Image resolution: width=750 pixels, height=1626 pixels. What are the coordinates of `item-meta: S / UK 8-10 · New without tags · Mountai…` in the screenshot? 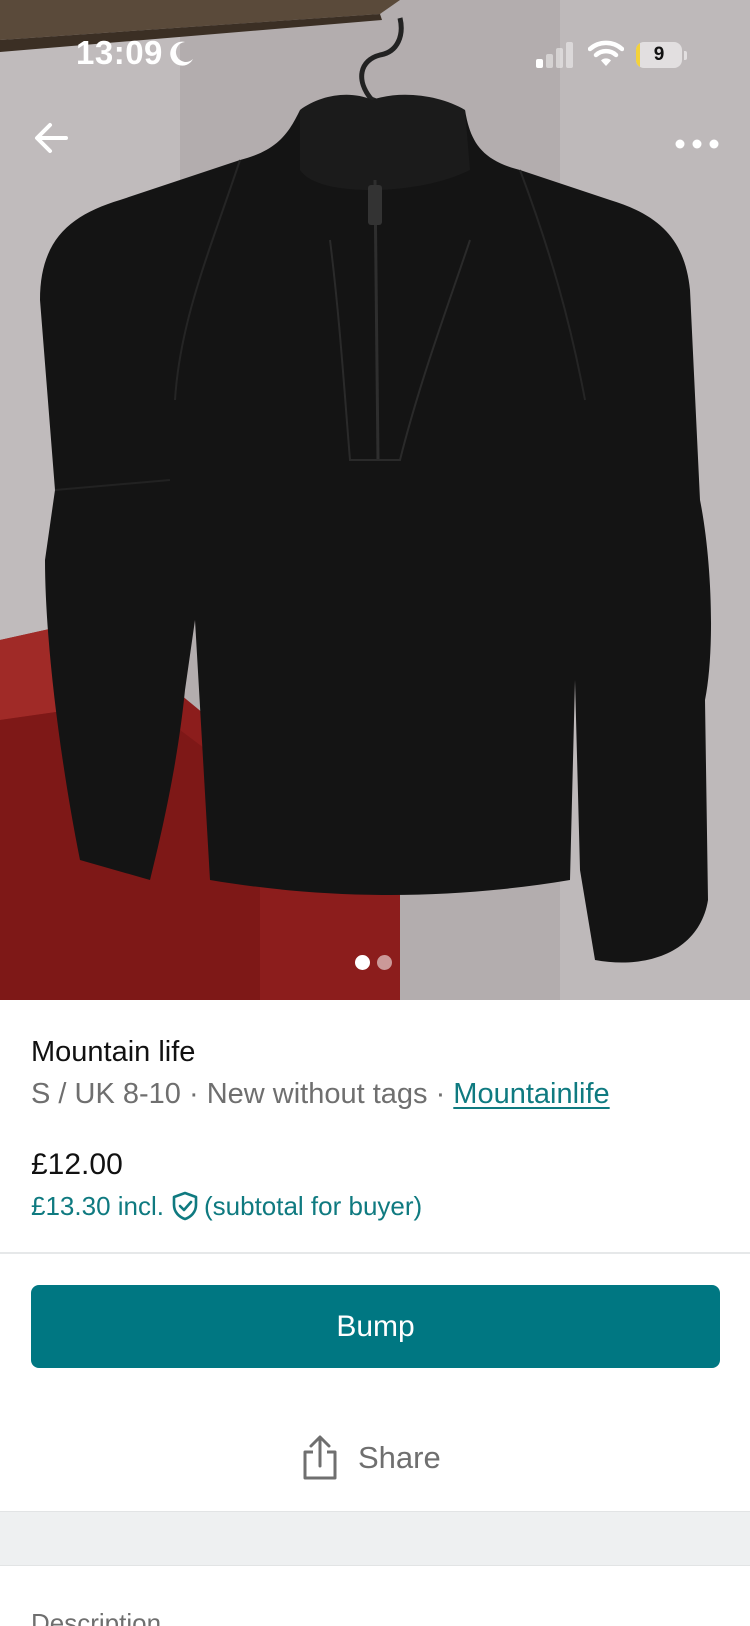 It's located at (320, 1094).